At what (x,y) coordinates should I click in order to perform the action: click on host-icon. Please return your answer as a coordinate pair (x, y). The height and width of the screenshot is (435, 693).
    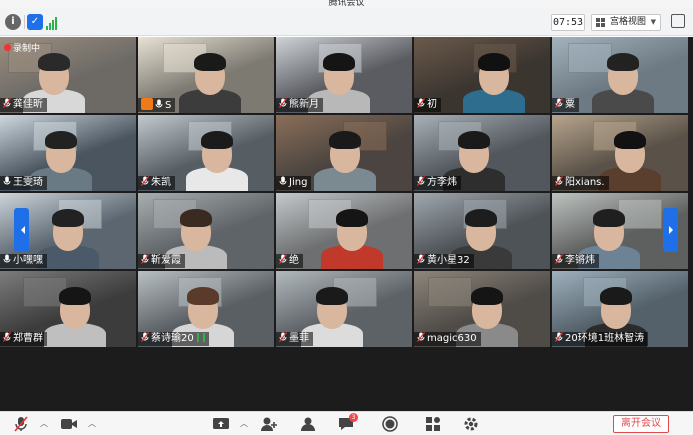
    Looking at the image, I should click on (147, 104).